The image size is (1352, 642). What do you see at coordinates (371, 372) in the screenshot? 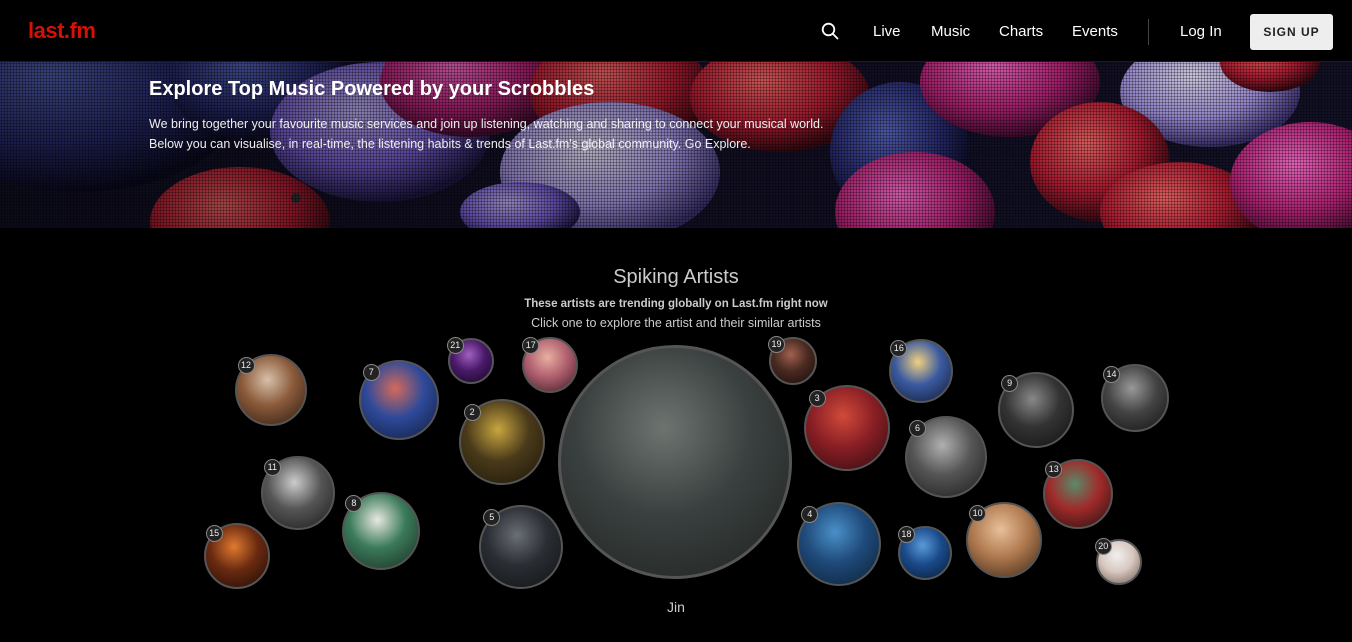
I see `rank-badge-7: 7` at bounding box center [371, 372].